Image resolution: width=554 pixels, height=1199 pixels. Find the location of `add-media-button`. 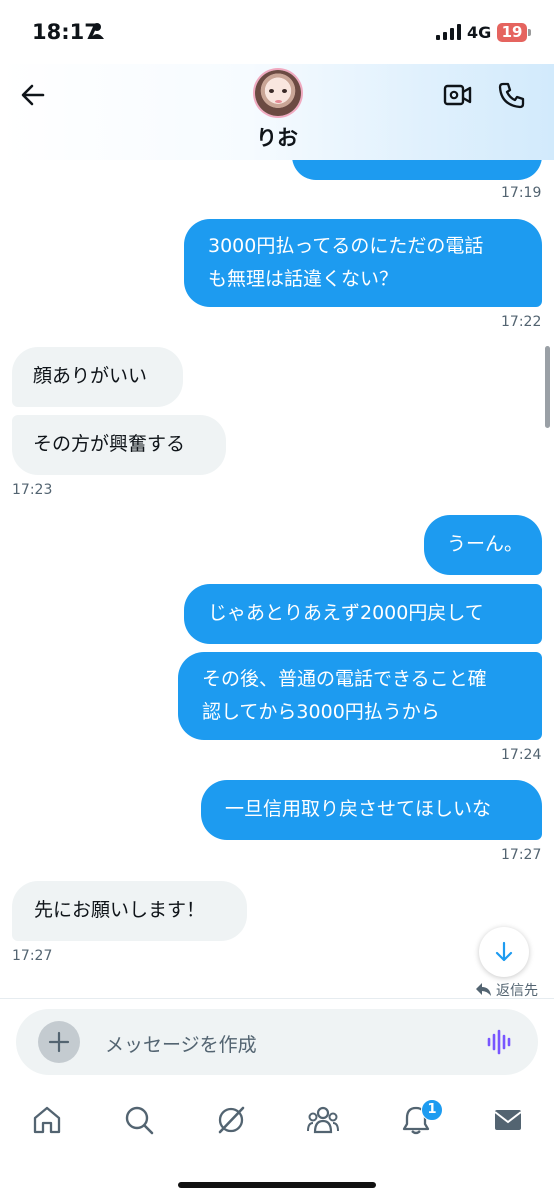

add-media-button is located at coordinates (59, 1042).